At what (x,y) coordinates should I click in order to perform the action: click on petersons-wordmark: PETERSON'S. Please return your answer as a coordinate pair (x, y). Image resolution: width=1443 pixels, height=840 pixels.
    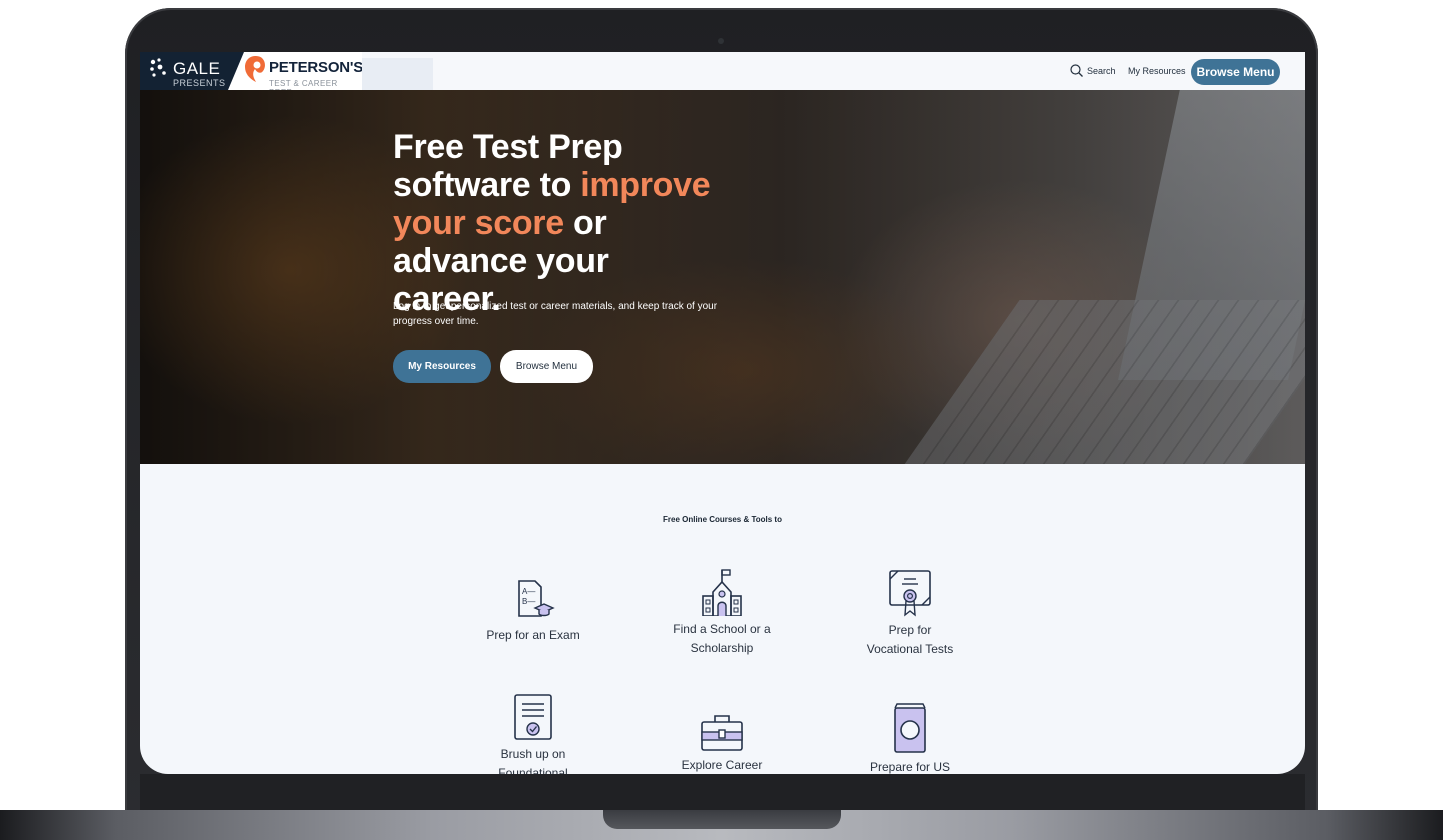
    Looking at the image, I should click on (316, 67).